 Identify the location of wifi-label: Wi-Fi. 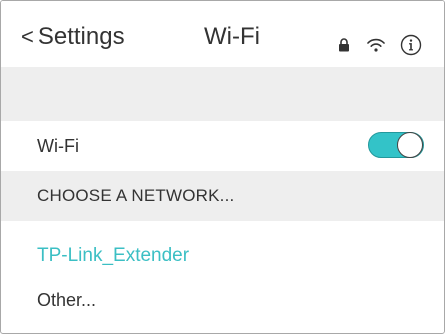
(58, 145).